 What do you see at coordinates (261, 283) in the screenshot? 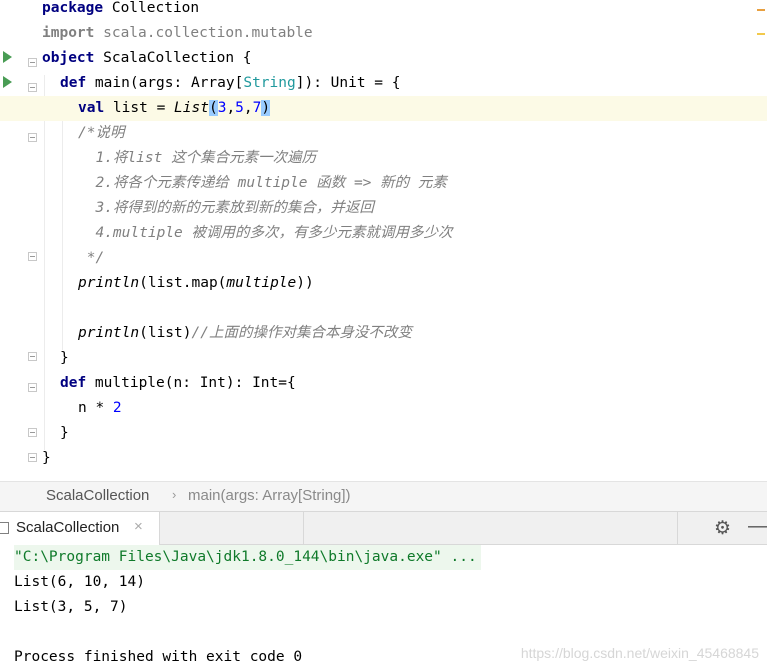
I see `function-name: multiple` at bounding box center [261, 283].